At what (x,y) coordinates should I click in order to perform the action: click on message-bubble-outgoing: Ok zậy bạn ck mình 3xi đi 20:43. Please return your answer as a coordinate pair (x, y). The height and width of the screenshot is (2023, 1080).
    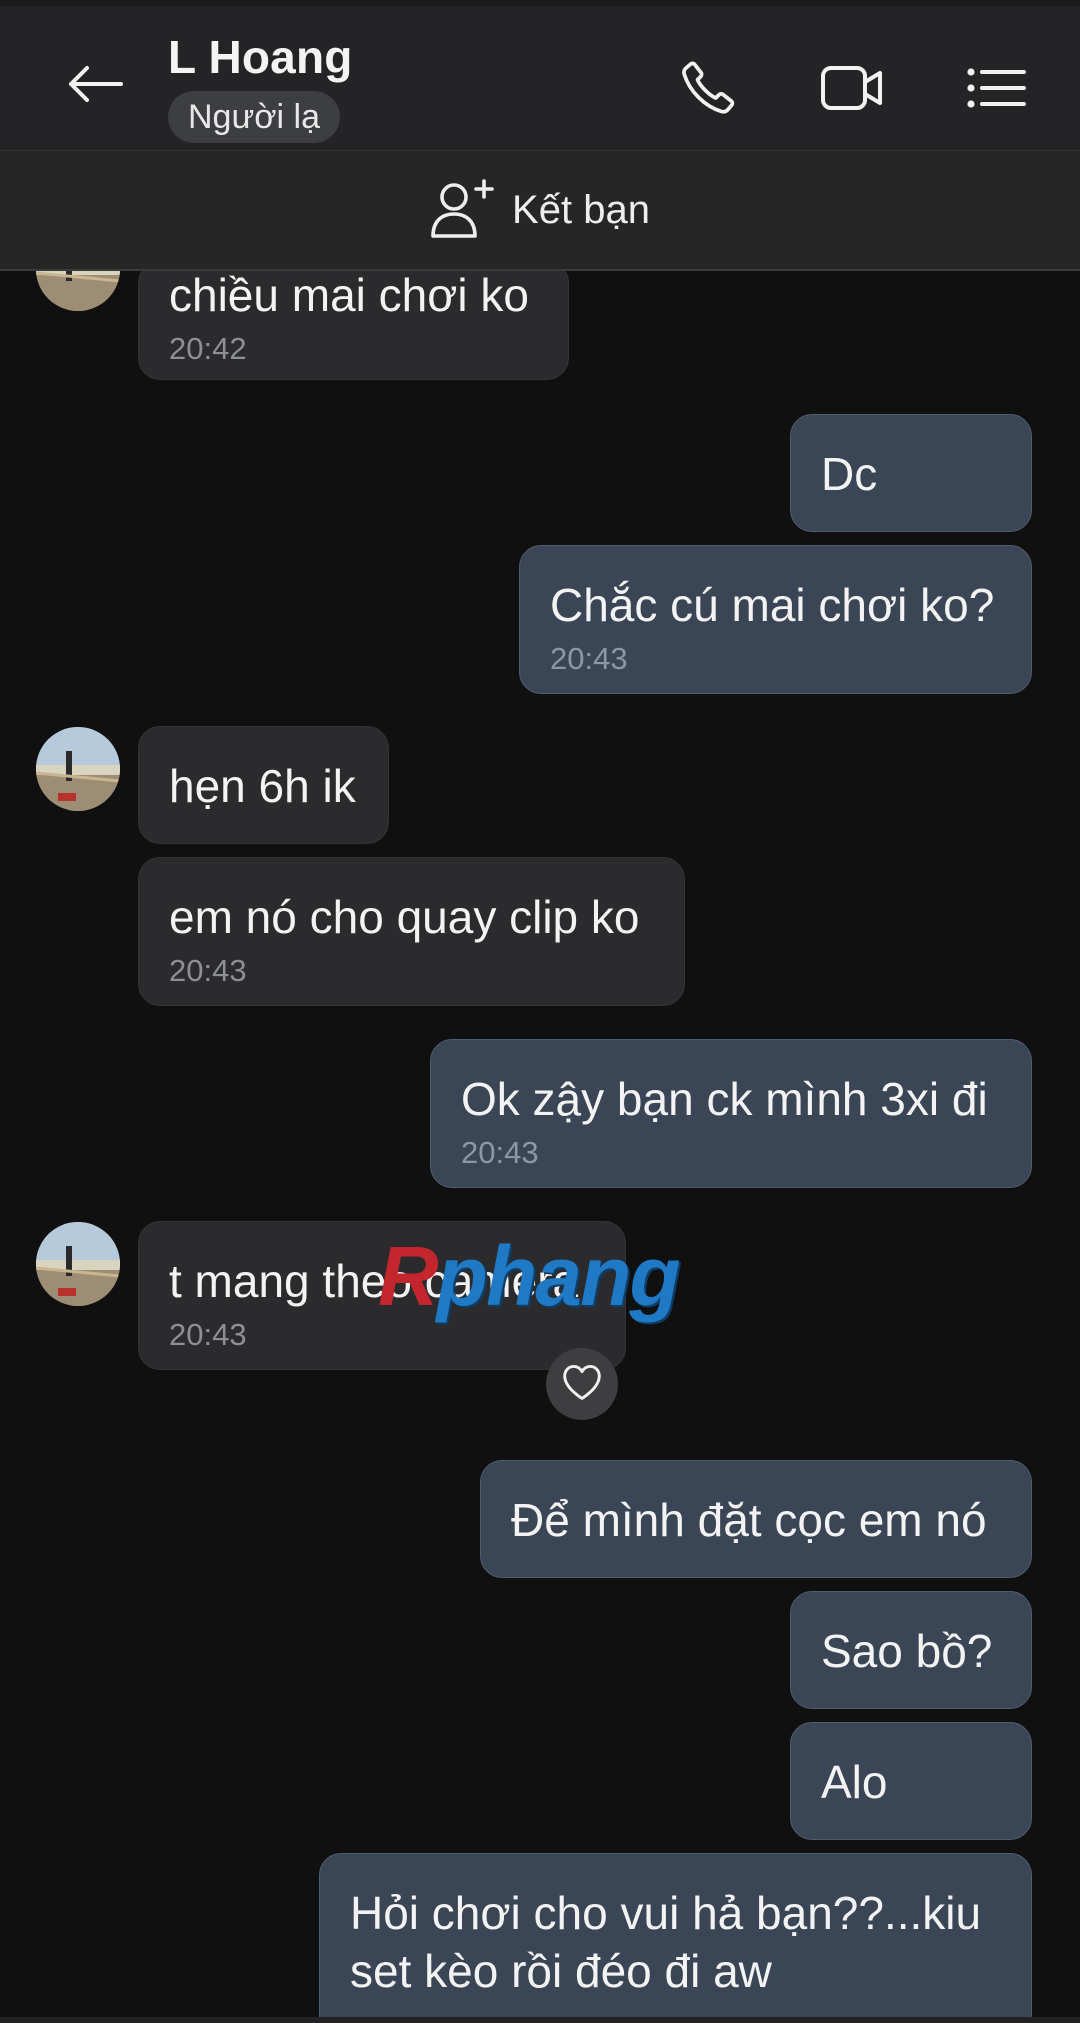
    Looking at the image, I should click on (731, 1113).